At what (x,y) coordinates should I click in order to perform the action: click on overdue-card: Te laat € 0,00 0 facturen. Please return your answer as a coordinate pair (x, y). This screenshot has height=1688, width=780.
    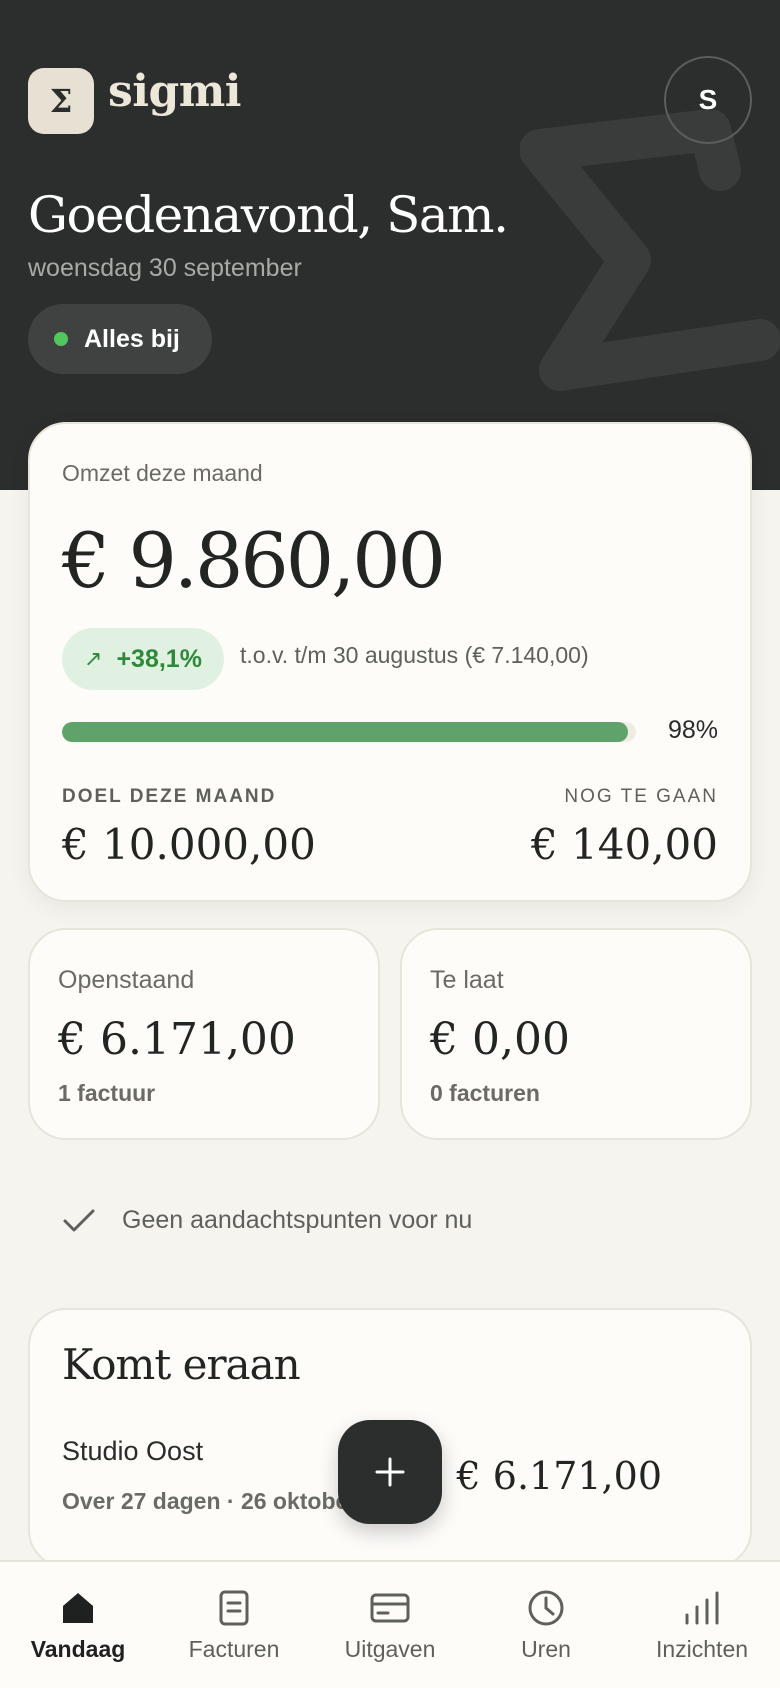
    Looking at the image, I should click on (576, 1034).